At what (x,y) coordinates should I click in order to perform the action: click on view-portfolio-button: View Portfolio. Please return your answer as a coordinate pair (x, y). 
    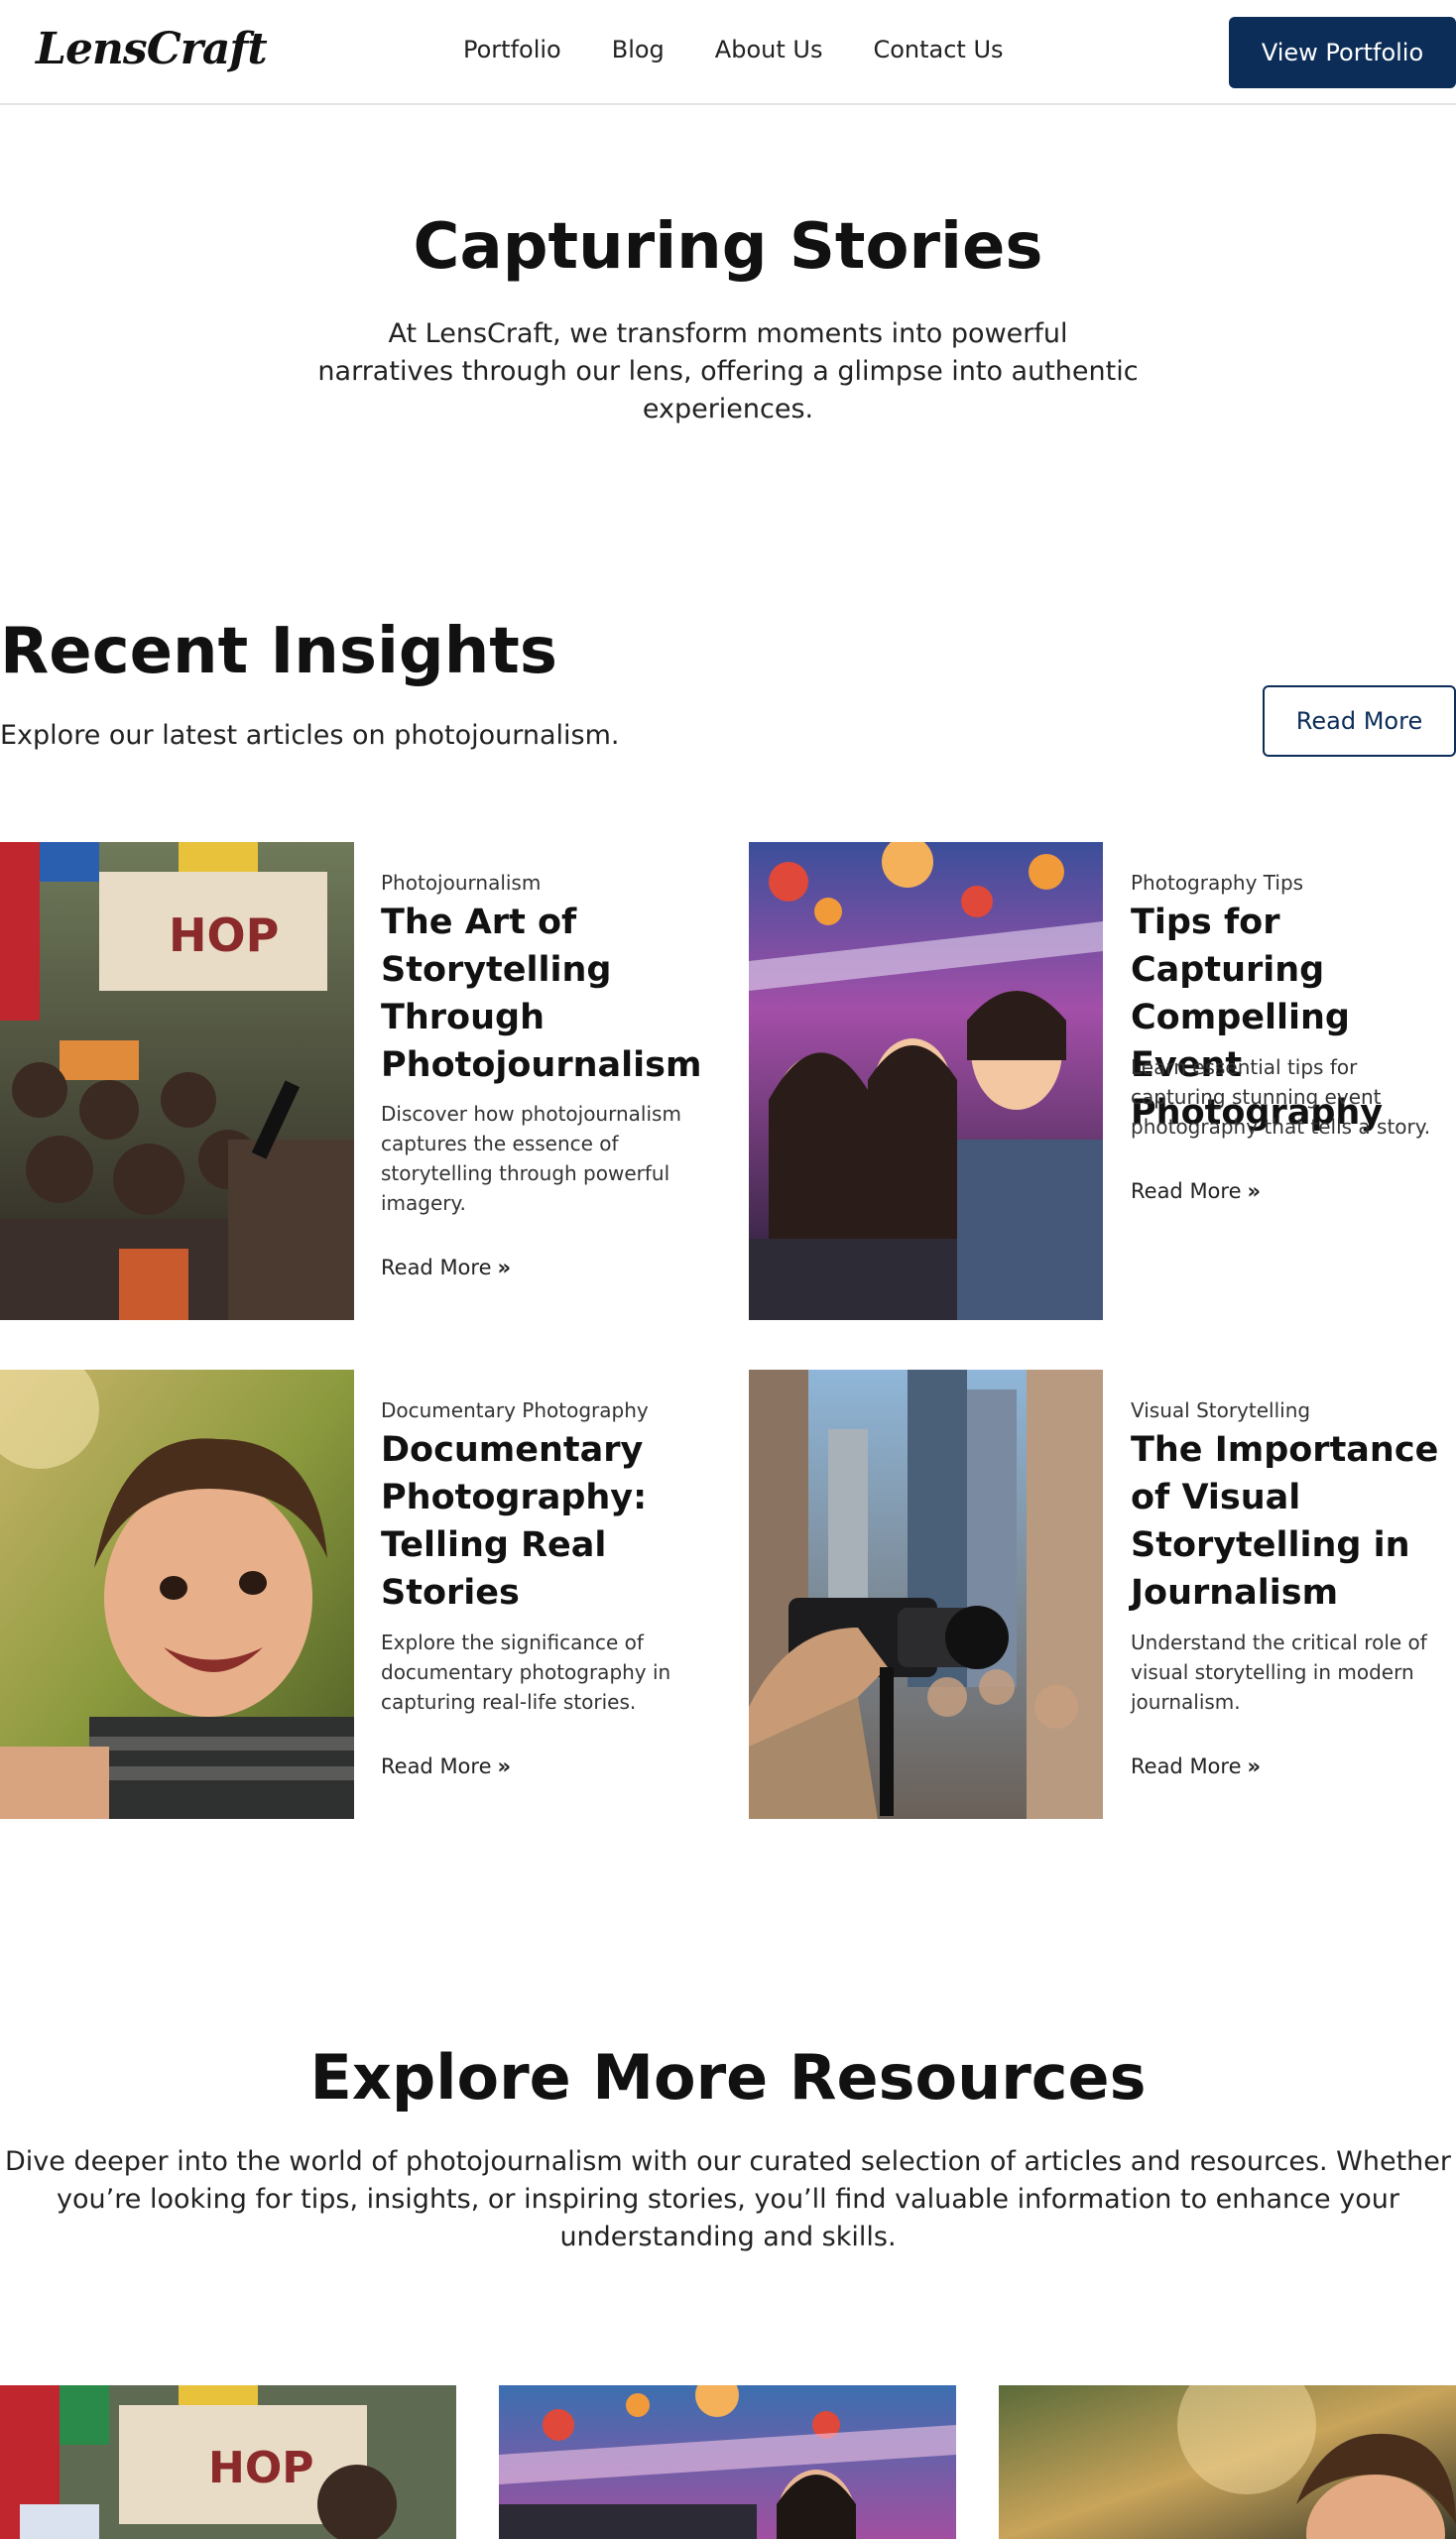
    Looking at the image, I should click on (1342, 53).